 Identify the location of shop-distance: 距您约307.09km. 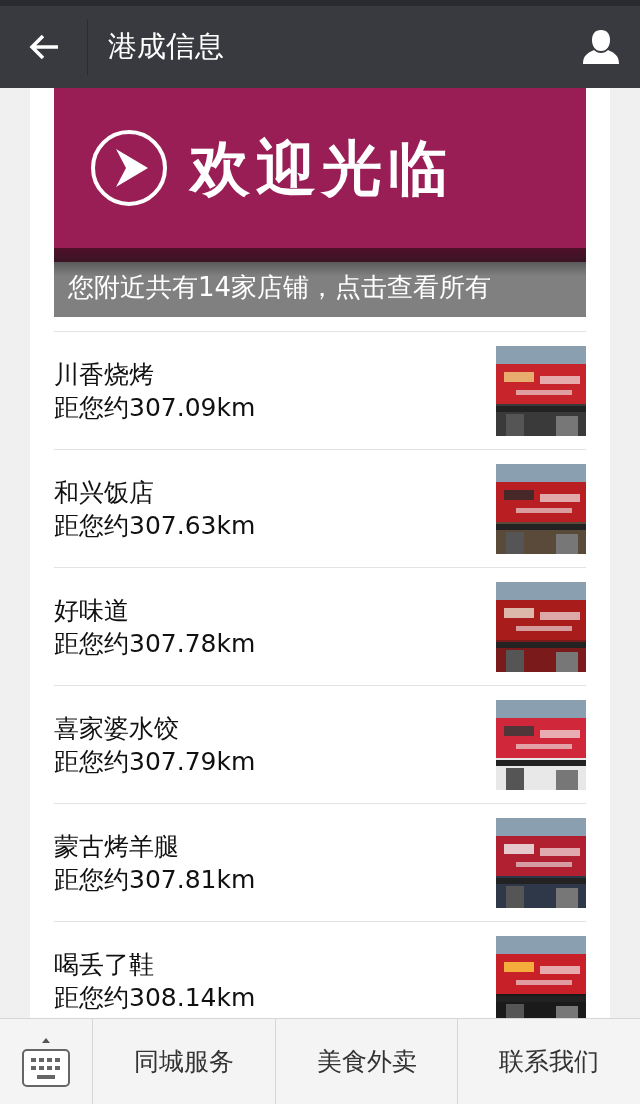
(155, 407).